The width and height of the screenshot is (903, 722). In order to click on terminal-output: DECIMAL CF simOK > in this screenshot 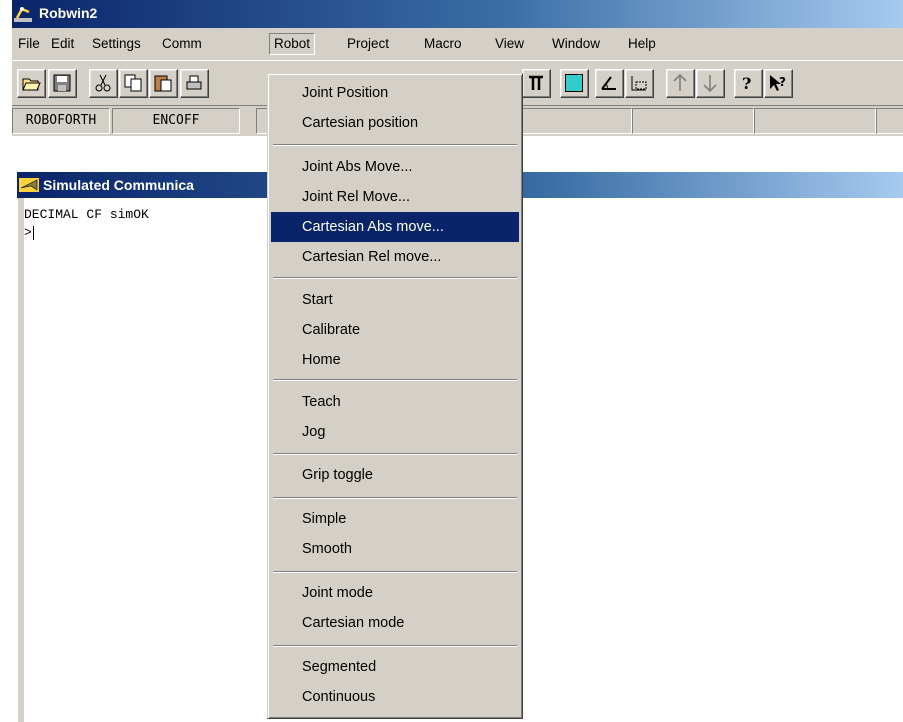, I will do `click(86, 224)`.